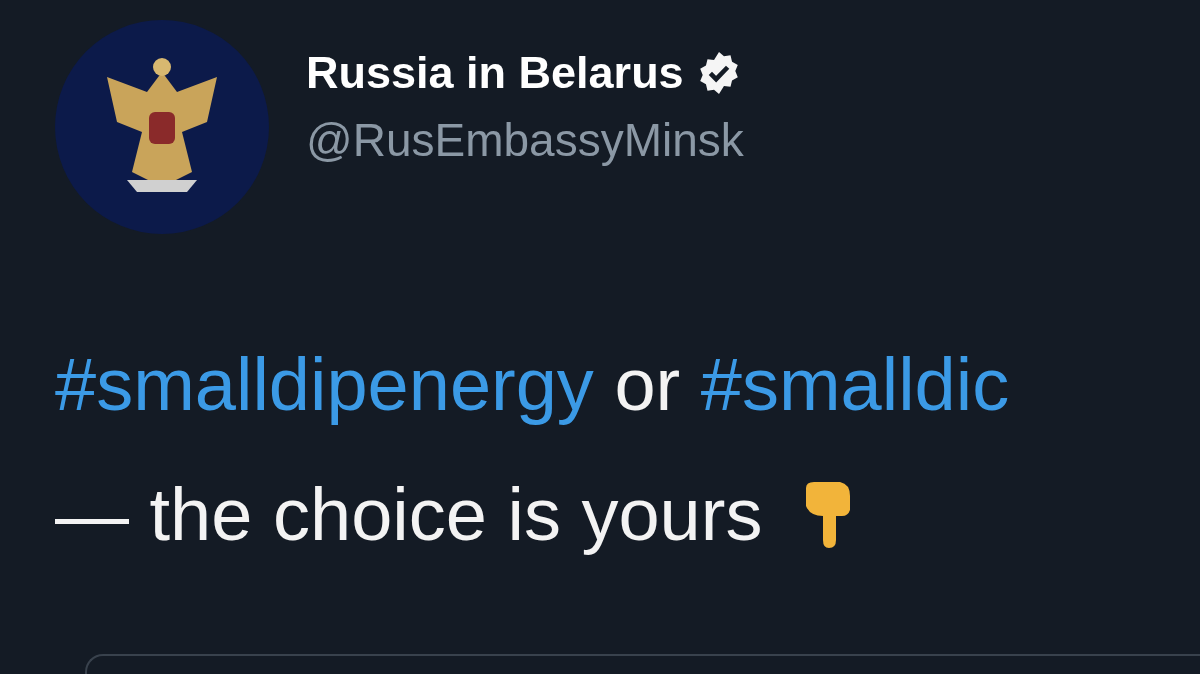  Describe the element at coordinates (647, 385) in the screenshot. I see `tweet-text: or` at that location.